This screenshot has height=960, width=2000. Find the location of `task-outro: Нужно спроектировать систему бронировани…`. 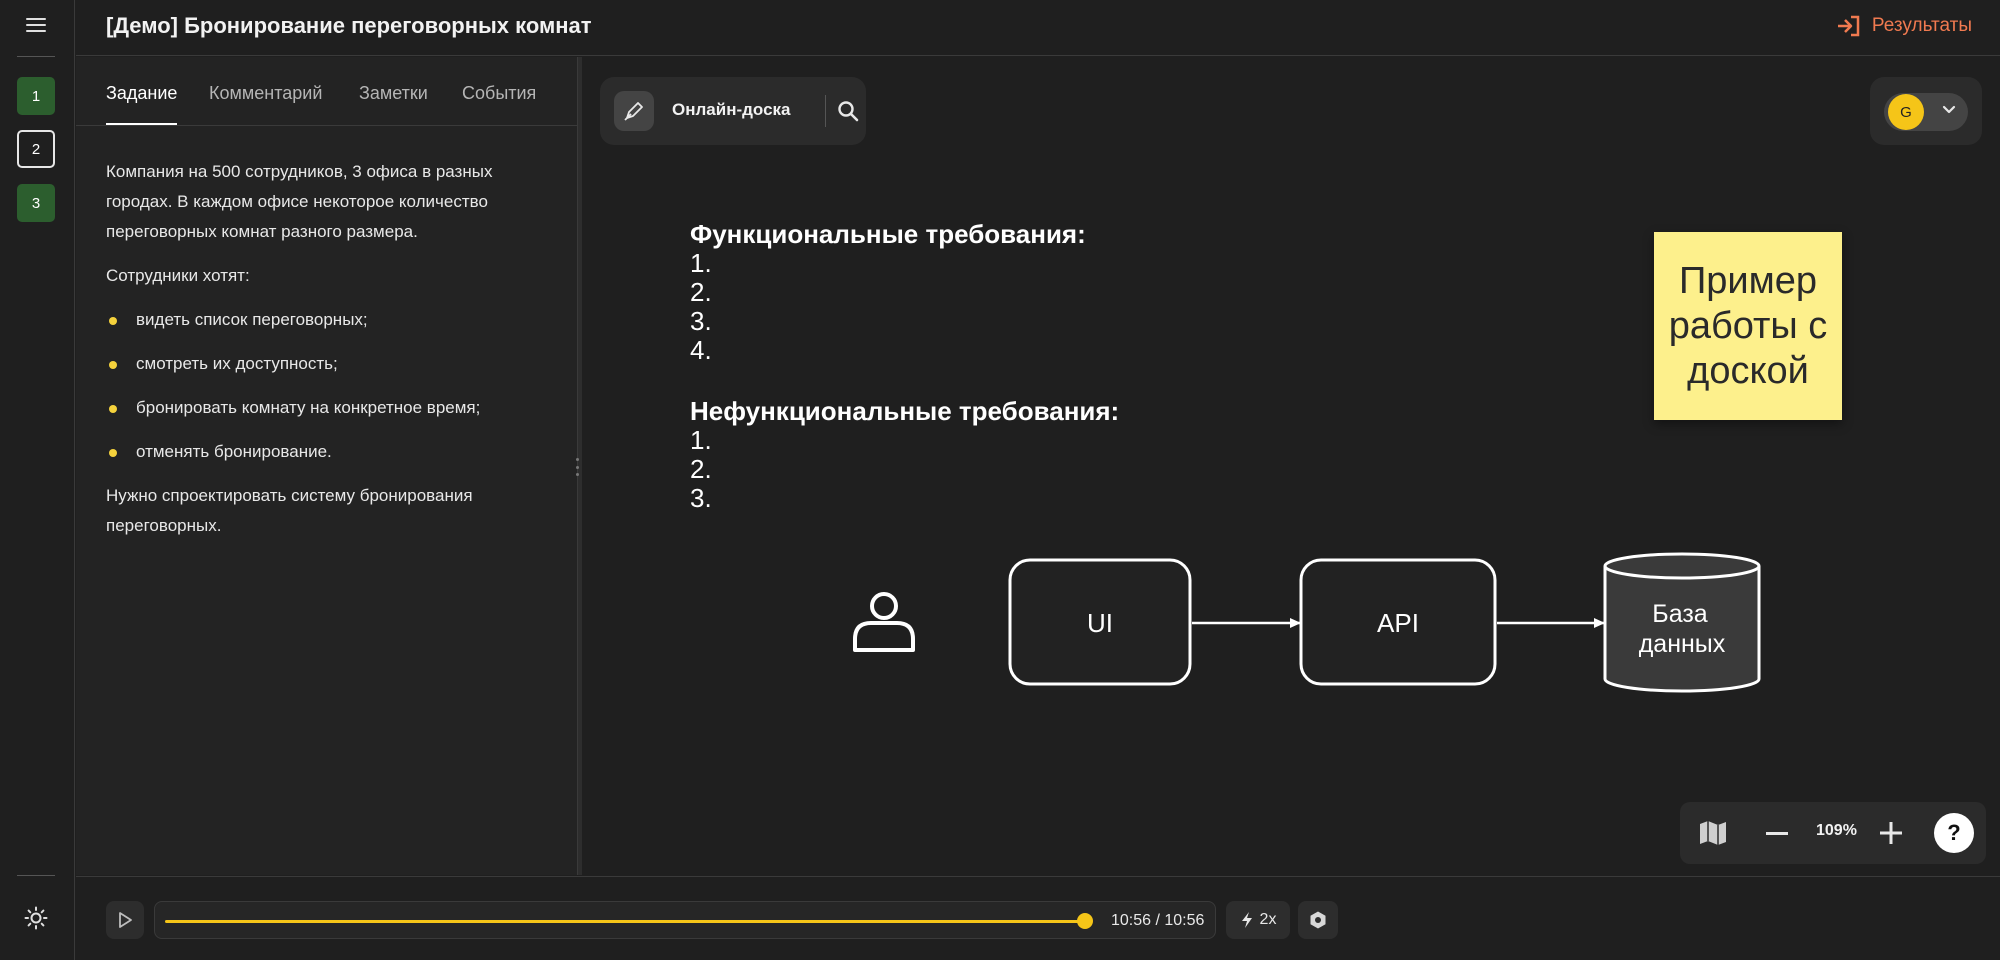

task-outro: Нужно спроектировать систему бронировани… is located at coordinates (289, 510).